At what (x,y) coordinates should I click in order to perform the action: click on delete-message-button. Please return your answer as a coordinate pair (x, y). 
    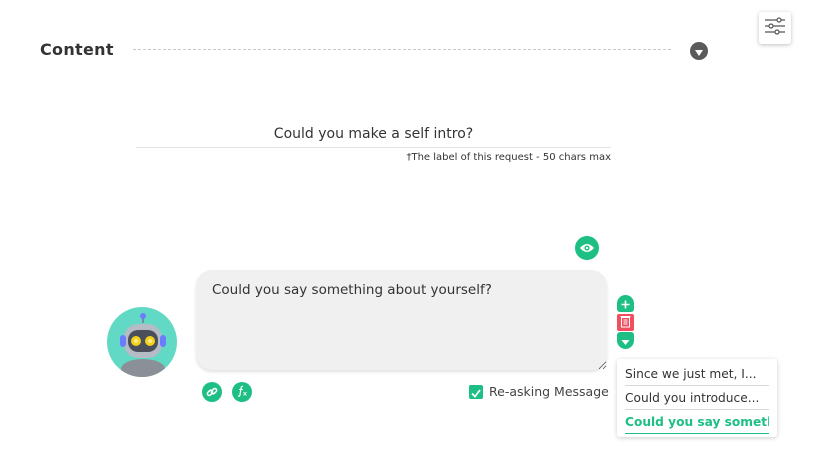
    Looking at the image, I should click on (625, 322).